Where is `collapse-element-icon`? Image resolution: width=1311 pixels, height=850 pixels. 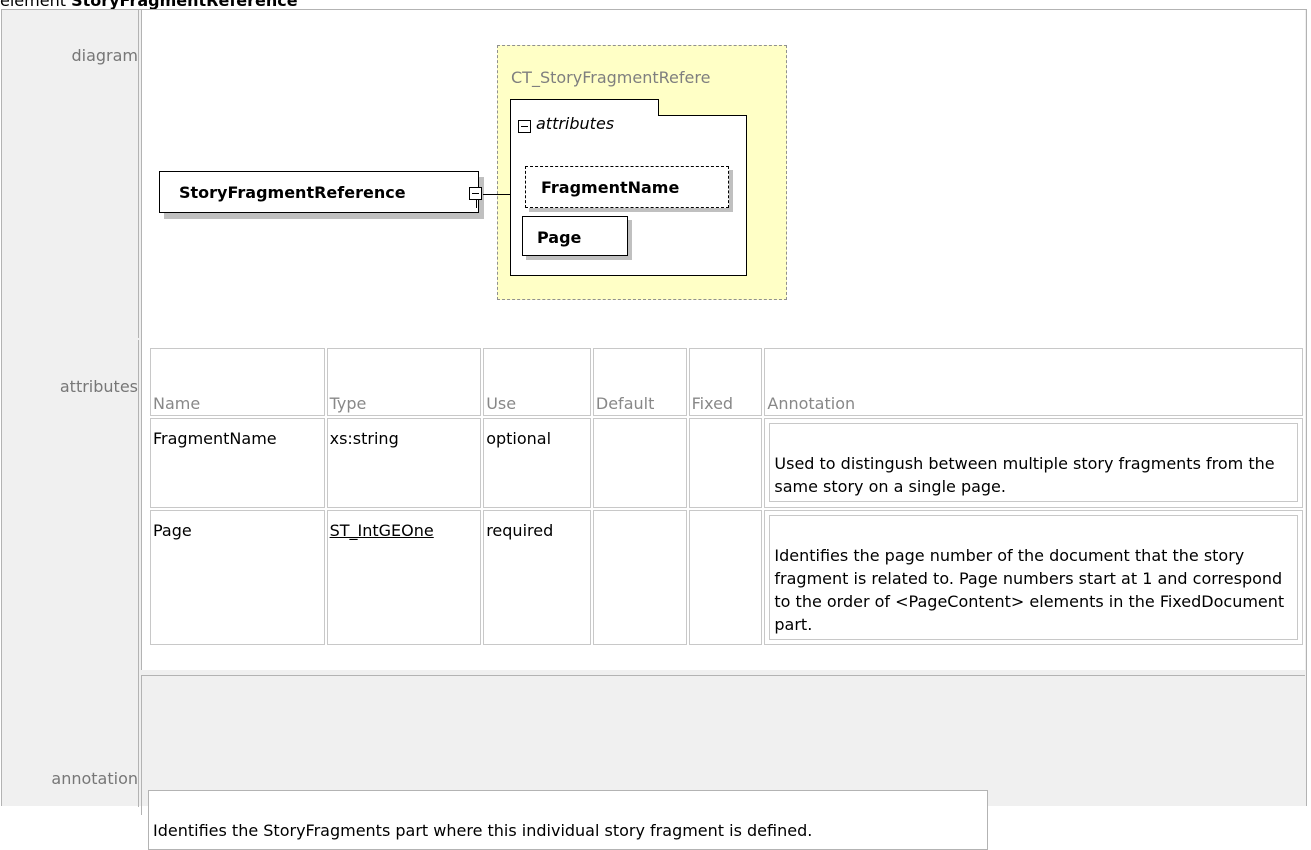 collapse-element-icon is located at coordinates (475, 193).